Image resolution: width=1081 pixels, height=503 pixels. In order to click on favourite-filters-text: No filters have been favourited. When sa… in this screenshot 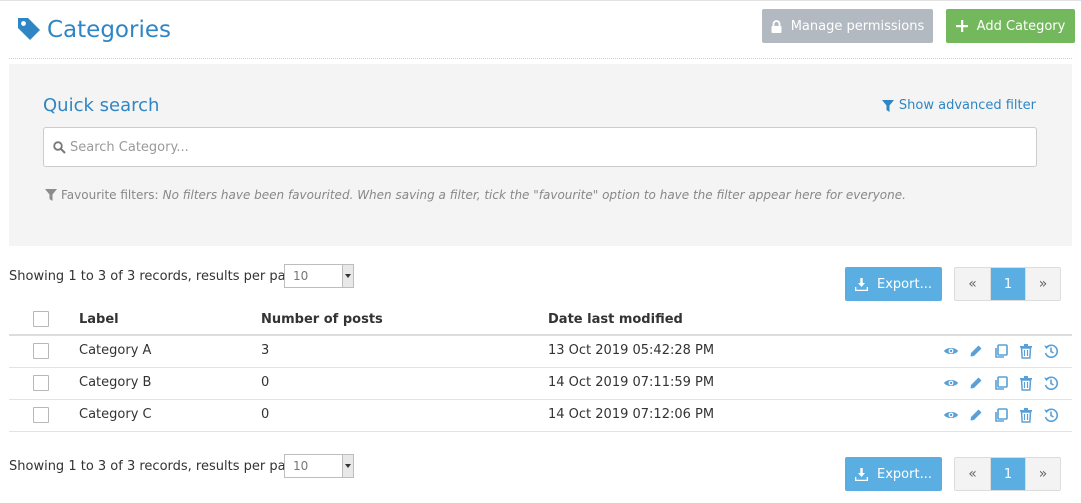, I will do `click(534, 195)`.